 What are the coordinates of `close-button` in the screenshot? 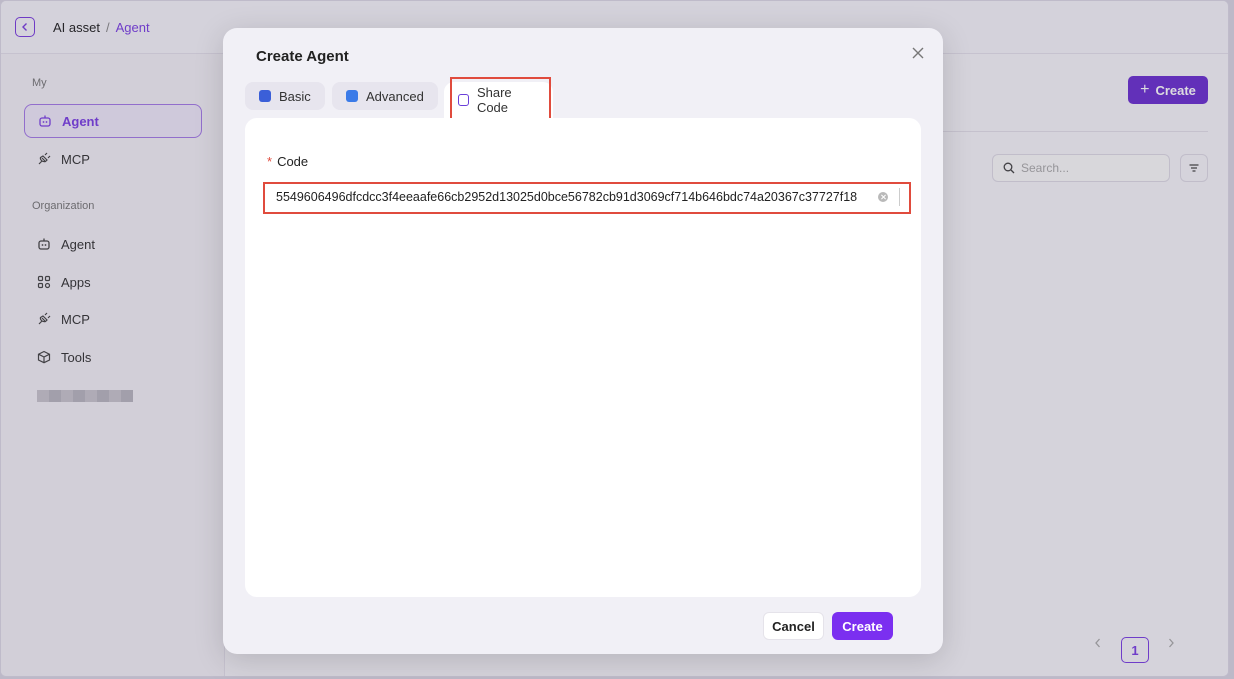 It's located at (918, 53).